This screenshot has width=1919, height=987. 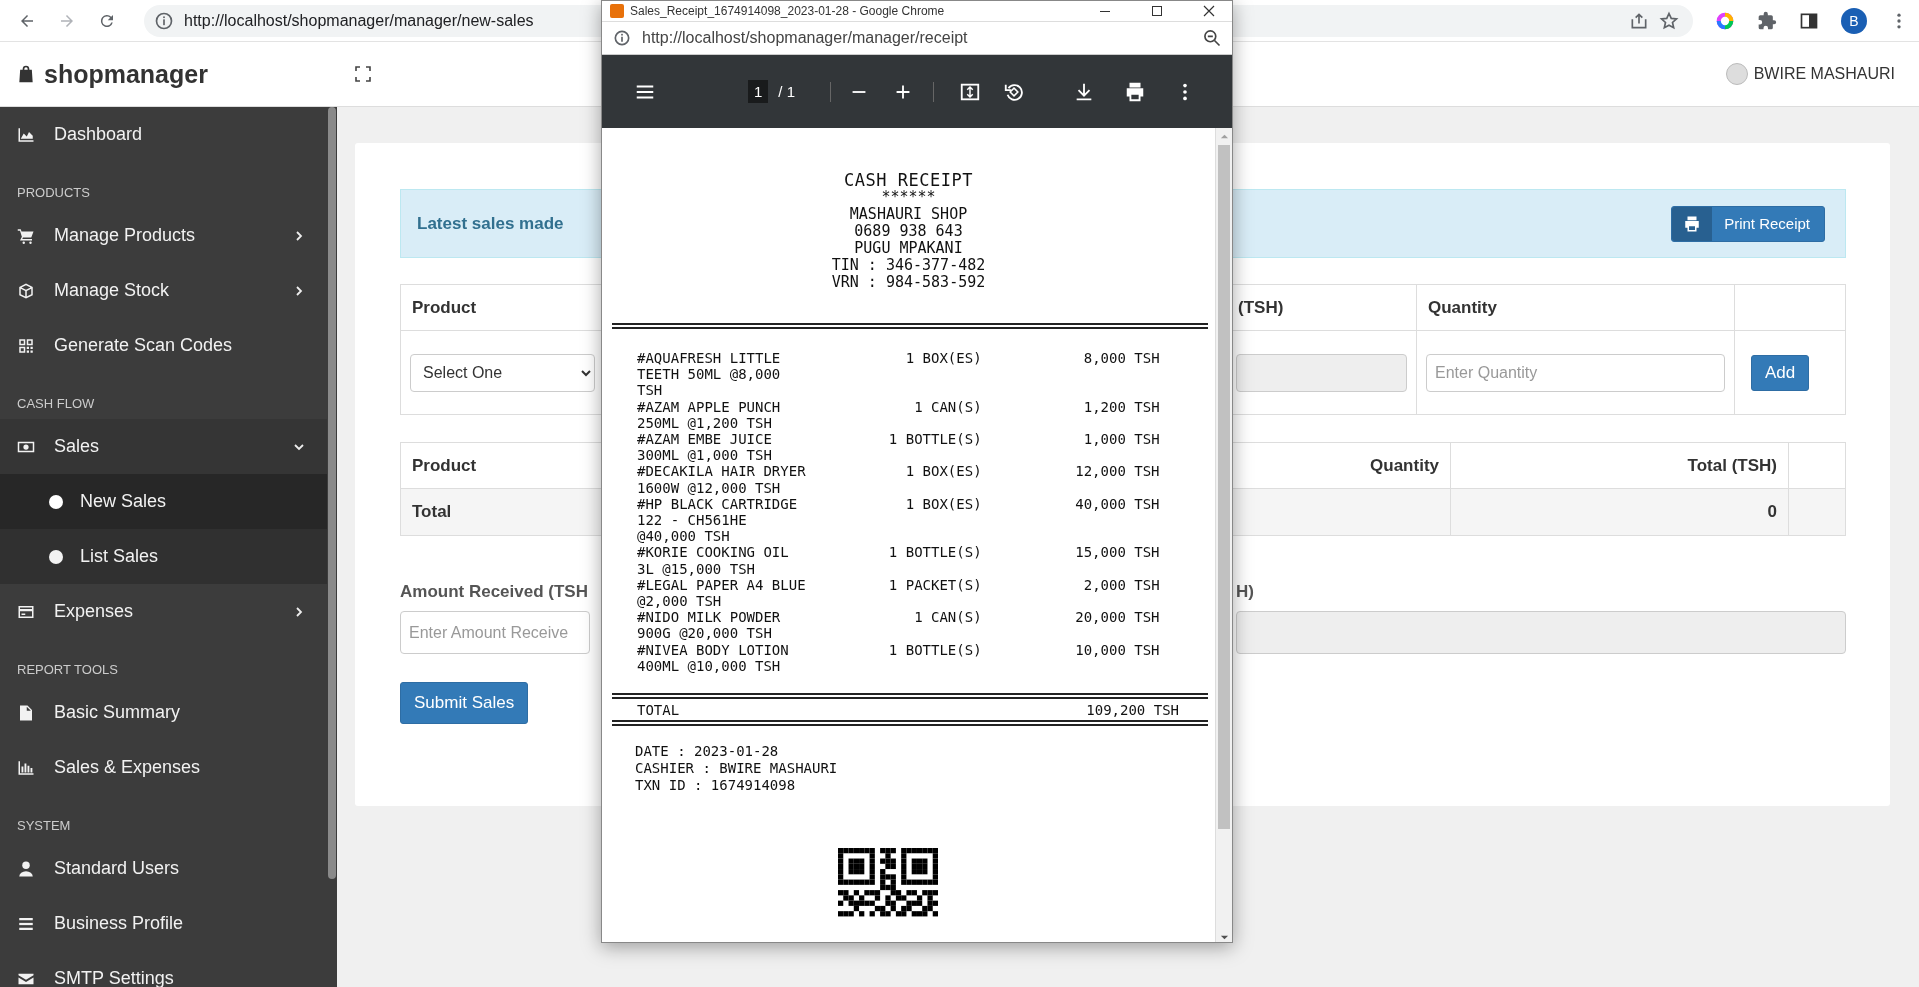 What do you see at coordinates (1620, 512) in the screenshot?
I see `table-cell: 0` at bounding box center [1620, 512].